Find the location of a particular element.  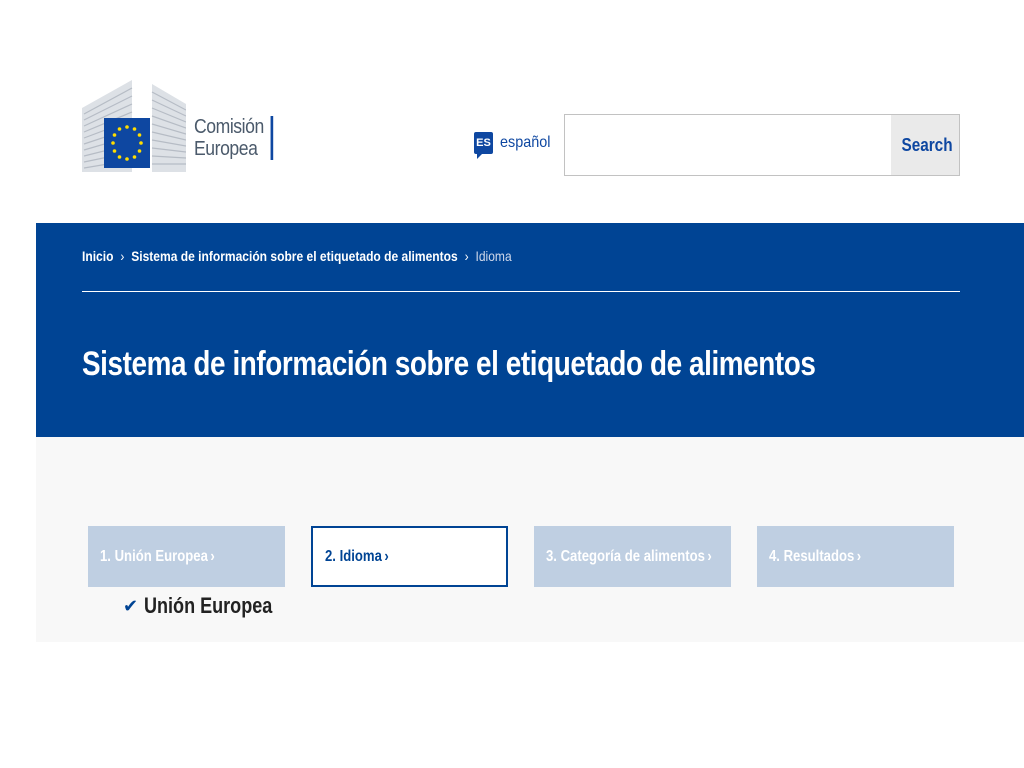

language-code-icon: ES is located at coordinates (483, 145).